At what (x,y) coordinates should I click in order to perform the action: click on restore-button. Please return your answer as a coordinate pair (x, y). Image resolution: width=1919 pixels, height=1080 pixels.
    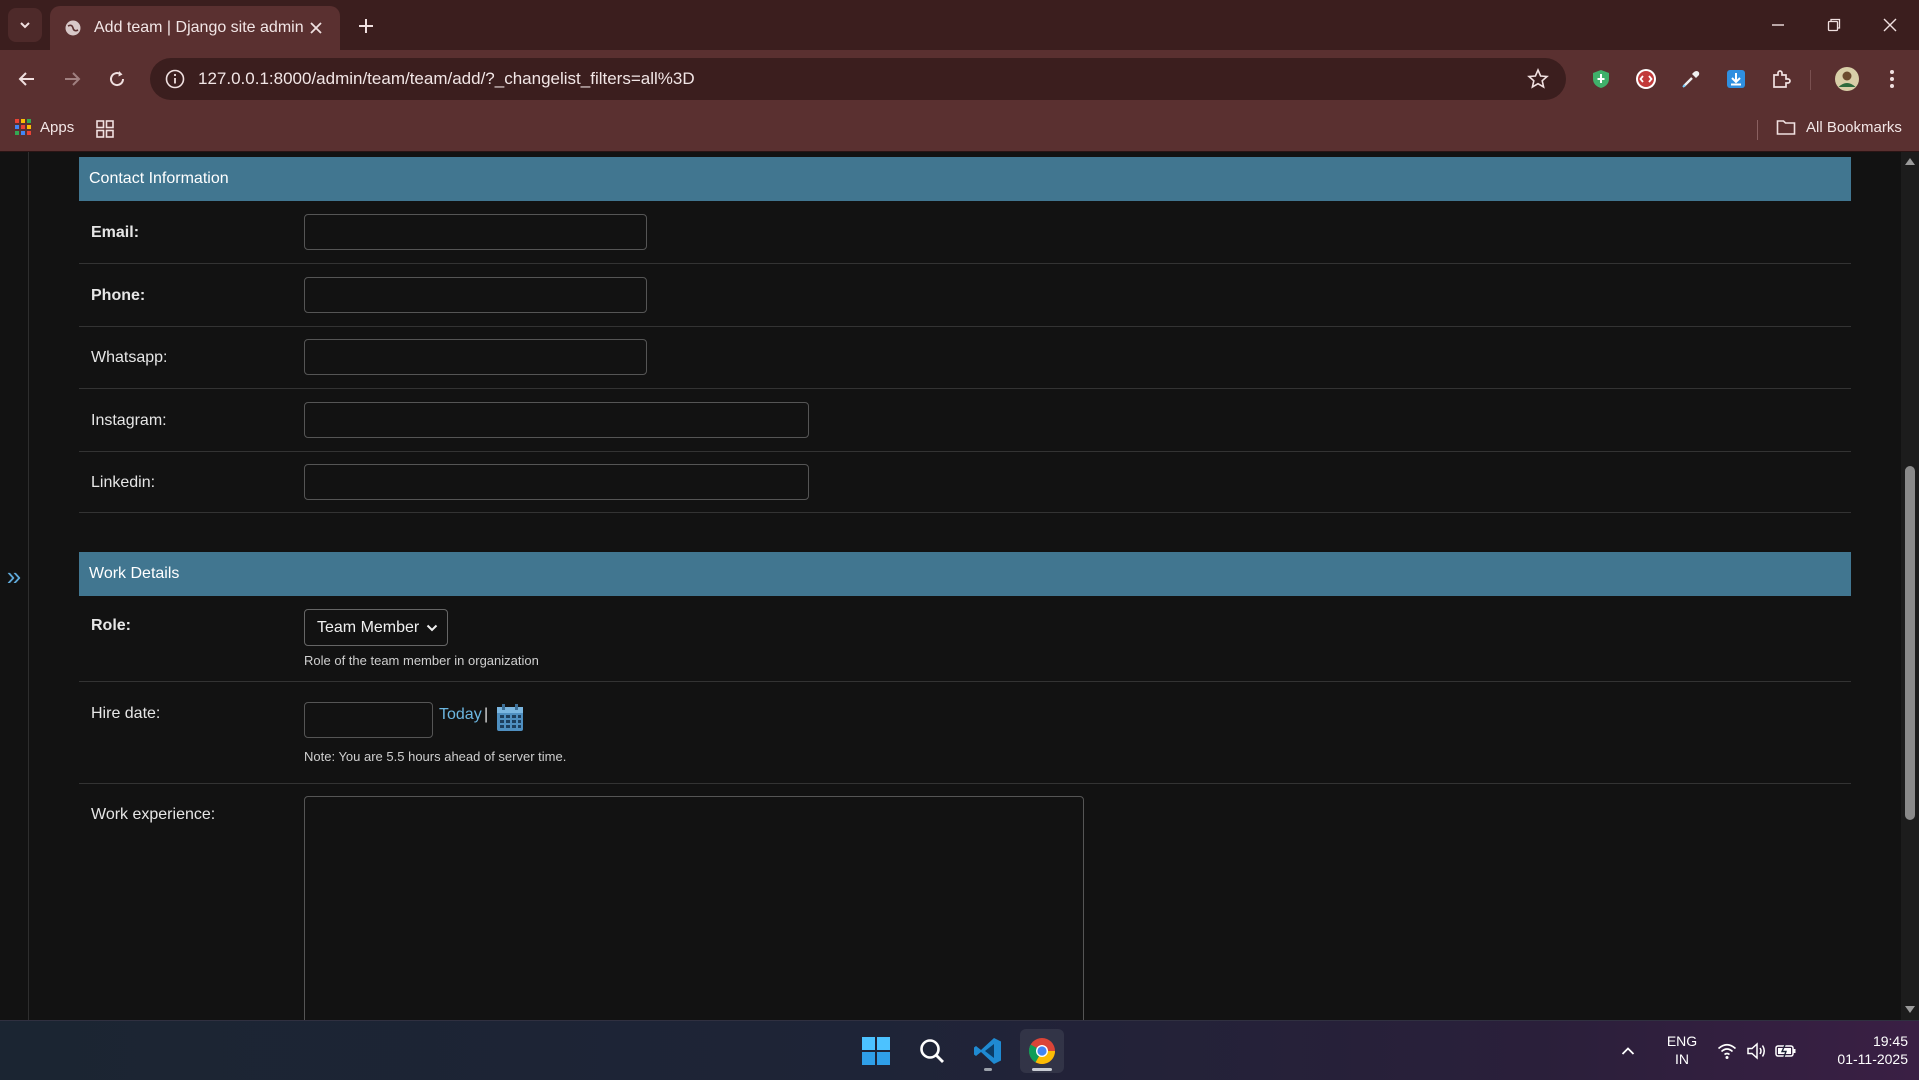
    Looking at the image, I should click on (1834, 25).